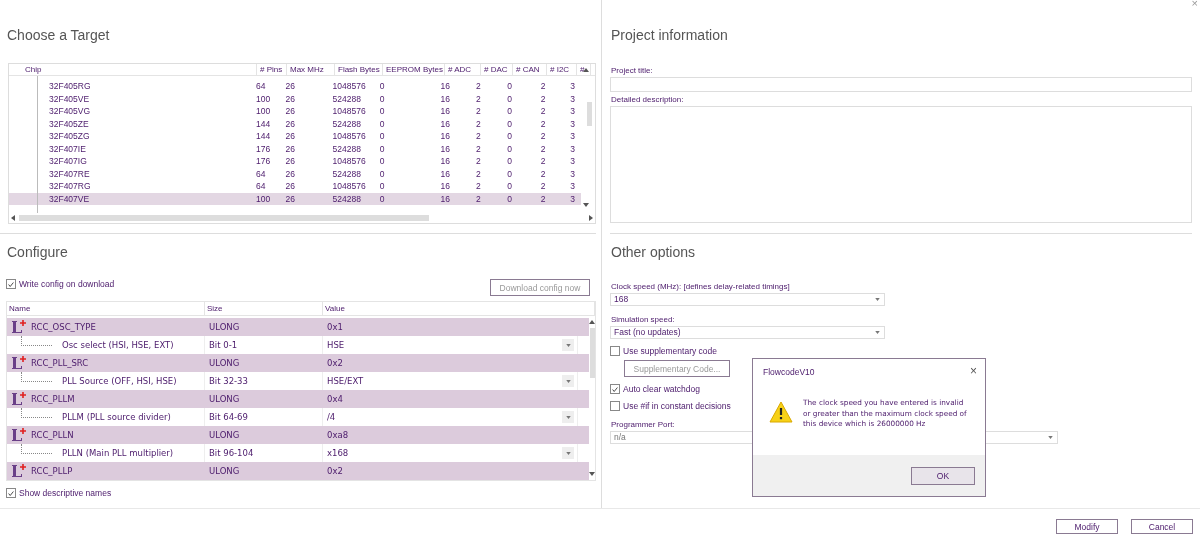 The width and height of the screenshot is (1200, 544). I want to click on description-field, so click(901, 164).